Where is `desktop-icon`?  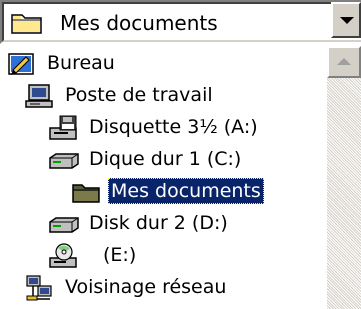
desktop-icon is located at coordinates (22, 64).